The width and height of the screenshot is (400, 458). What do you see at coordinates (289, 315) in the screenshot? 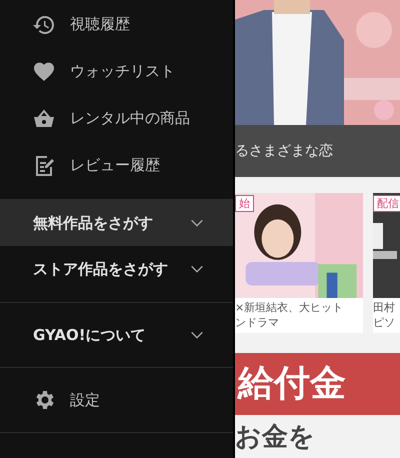
I see `card-title: ×新垣結衣、大ヒット ンドラマ` at bounding box center [289, 315].